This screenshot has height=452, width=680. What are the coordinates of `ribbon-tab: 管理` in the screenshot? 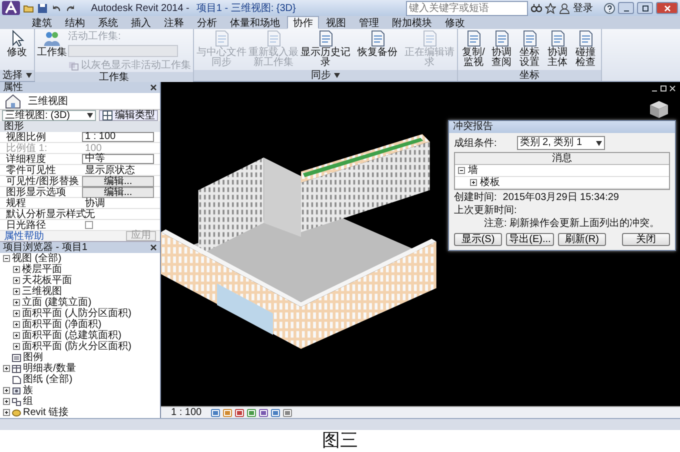 It's located at (369, 22).